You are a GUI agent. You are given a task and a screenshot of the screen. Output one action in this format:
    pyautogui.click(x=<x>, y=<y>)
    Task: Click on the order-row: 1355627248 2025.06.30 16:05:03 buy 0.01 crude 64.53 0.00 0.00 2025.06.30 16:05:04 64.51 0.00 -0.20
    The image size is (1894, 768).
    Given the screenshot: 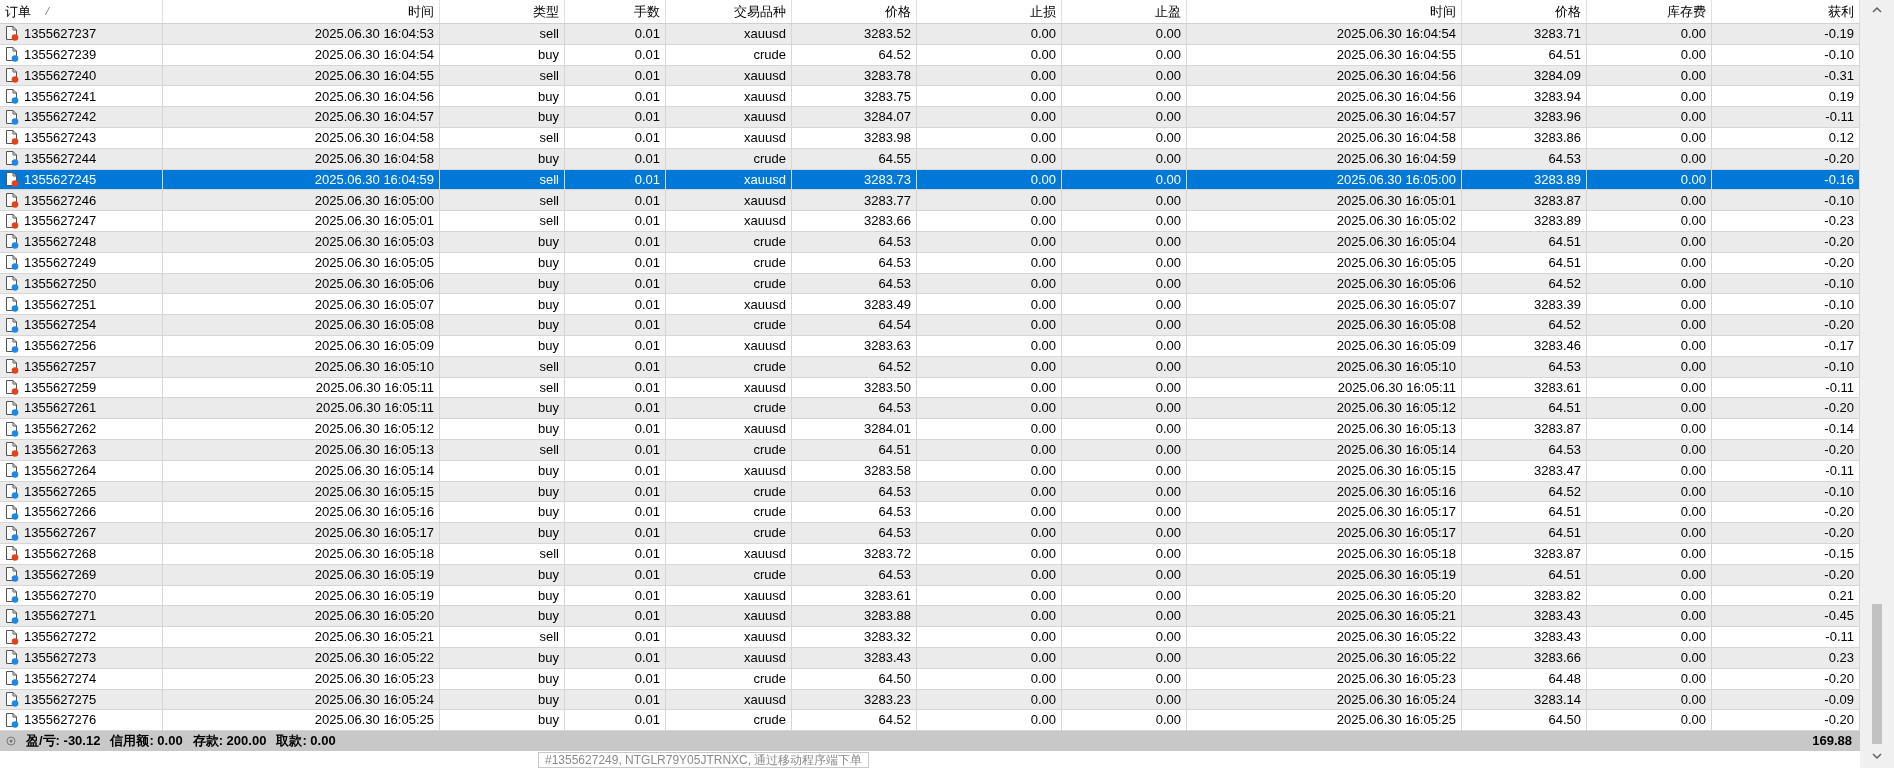 What is the action you would take?
    pyautogui.click(x=930, y=242)
    